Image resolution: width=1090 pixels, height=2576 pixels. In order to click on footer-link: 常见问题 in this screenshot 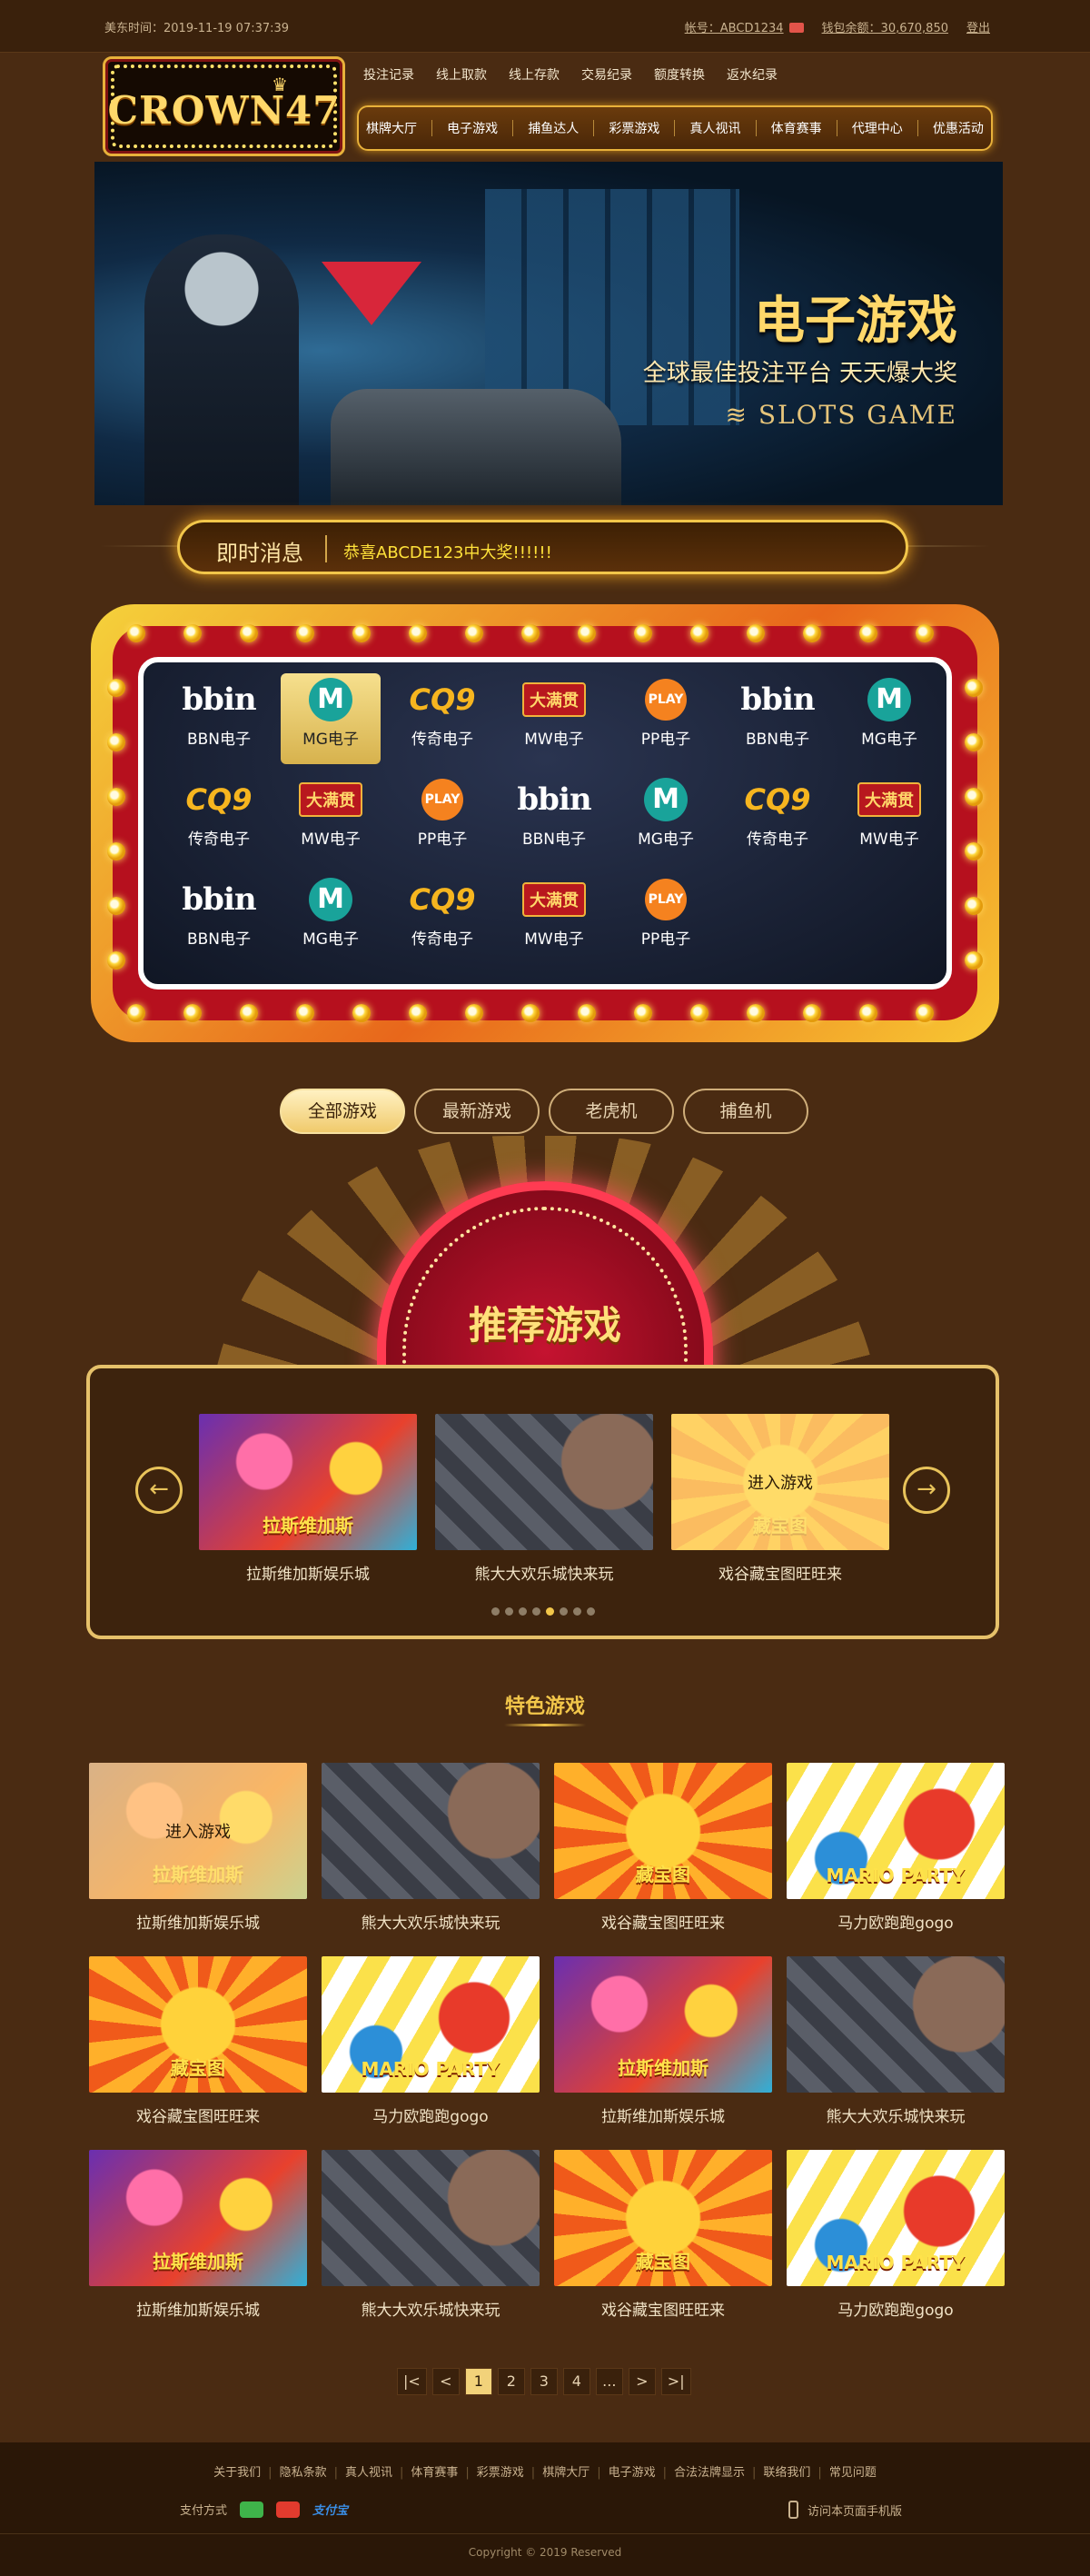, I will do `click(853, 2473)`.